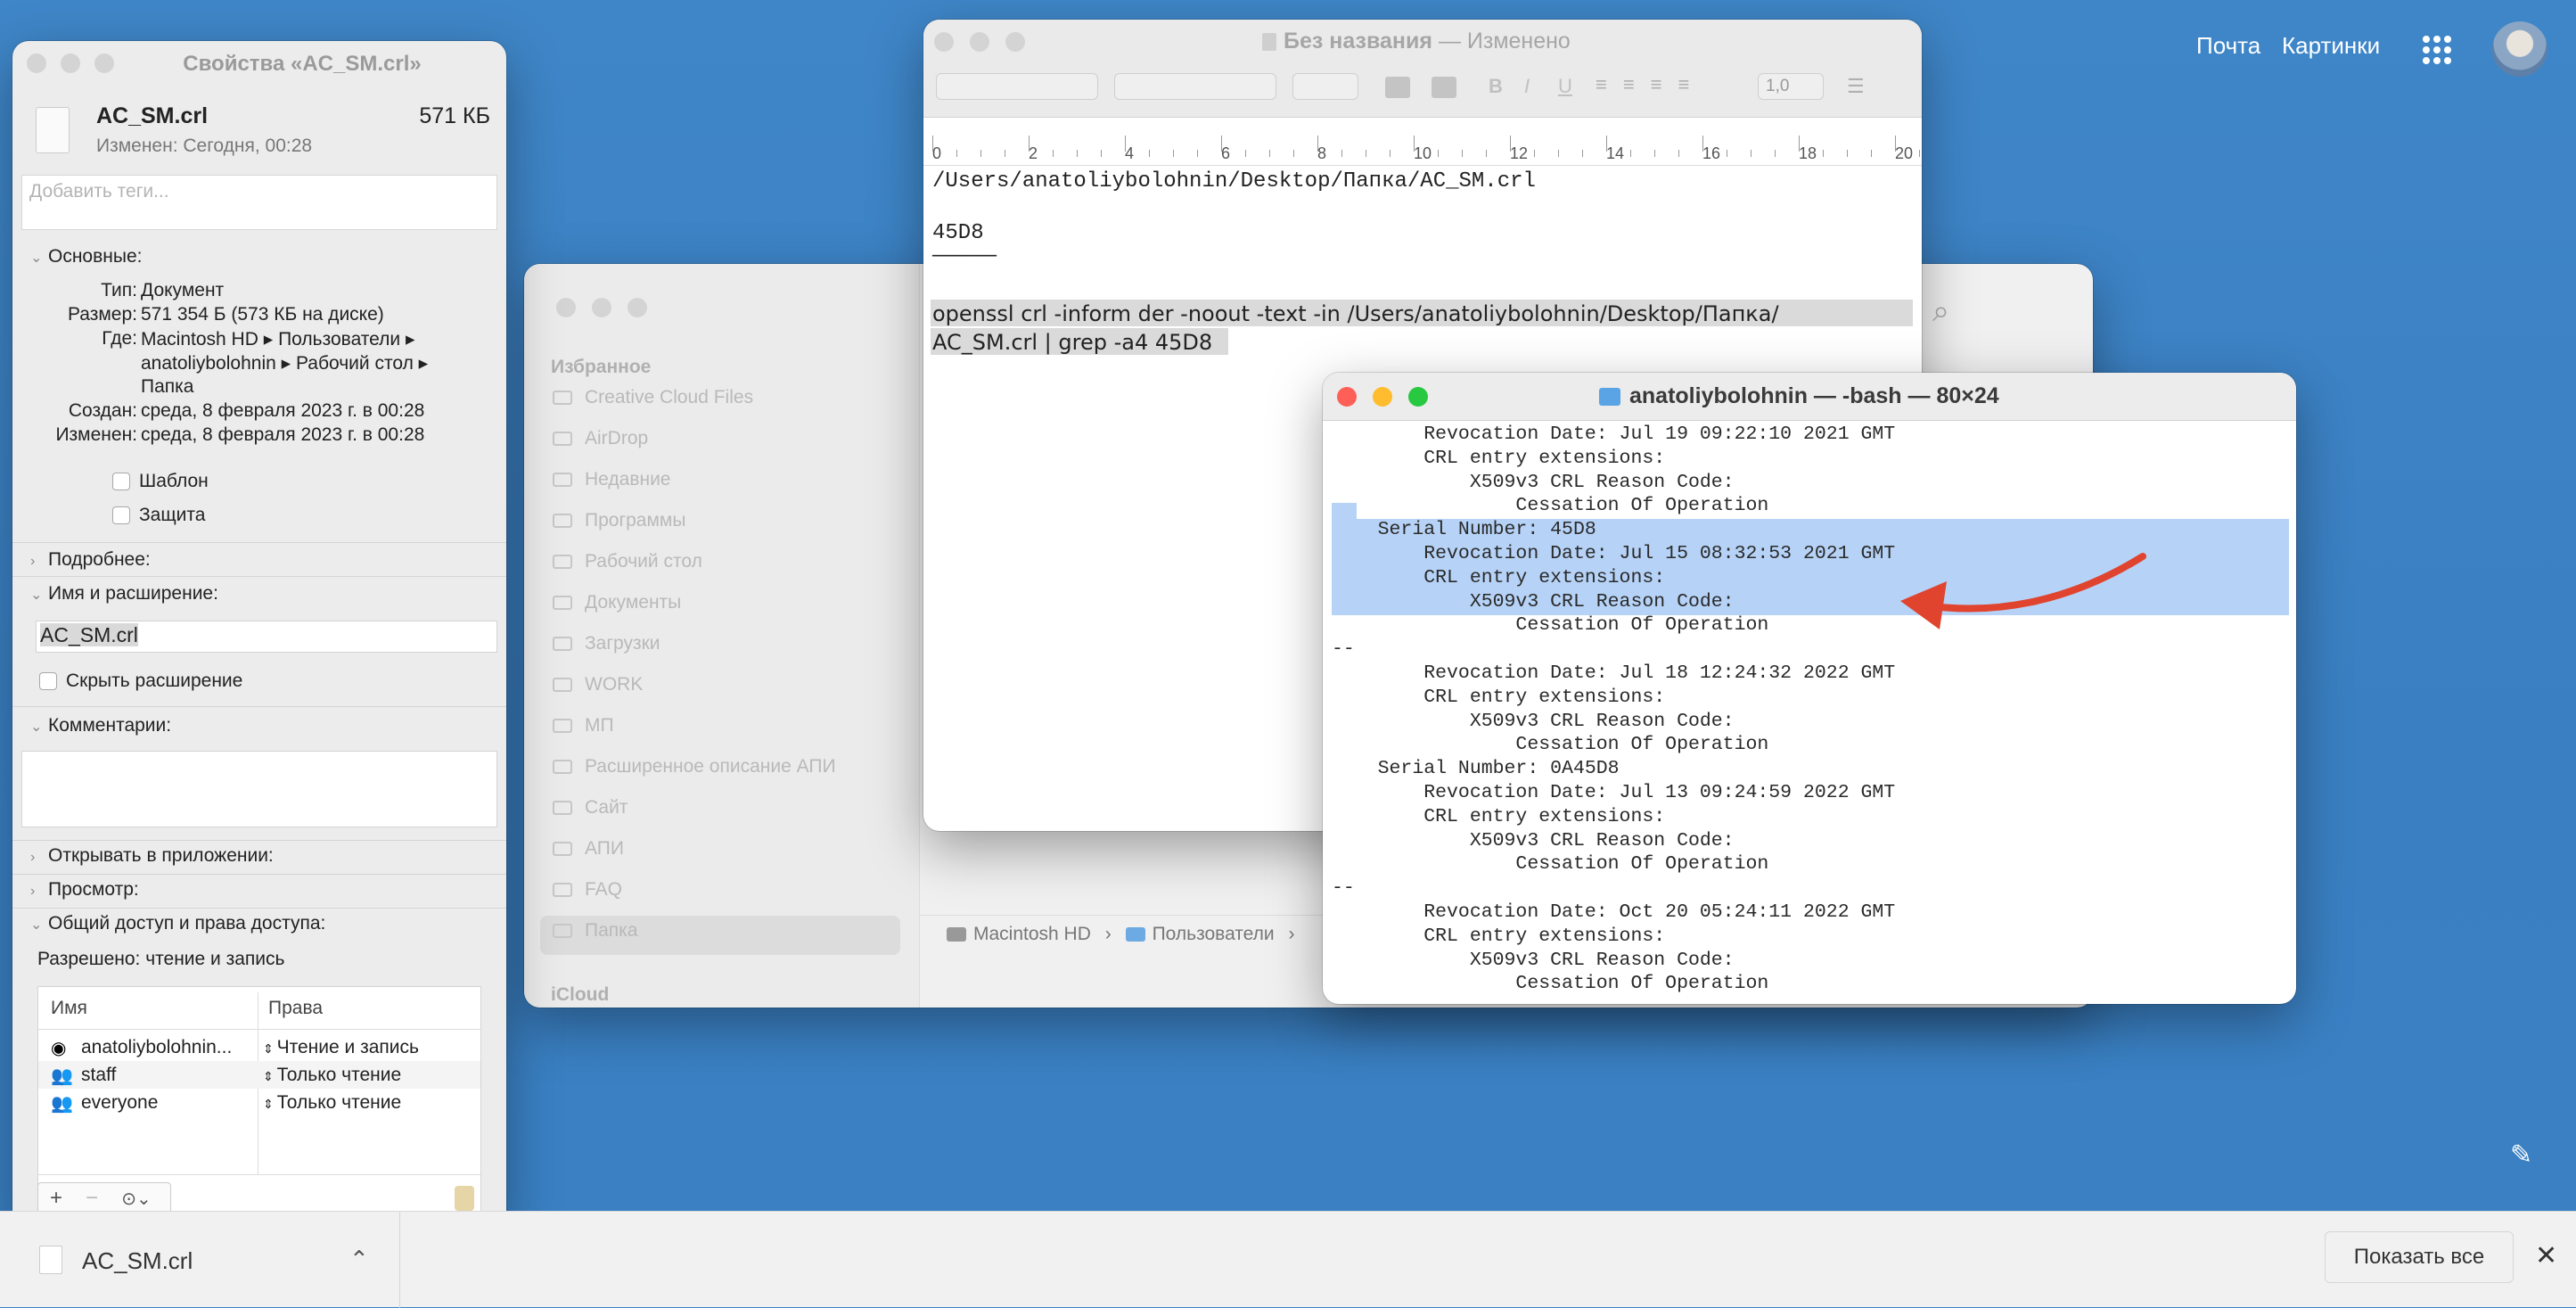 Image resolution: width=2576 pixels, height=1308 pixels. I want to click on sidebar-item: FAQ, so click(587, 890).